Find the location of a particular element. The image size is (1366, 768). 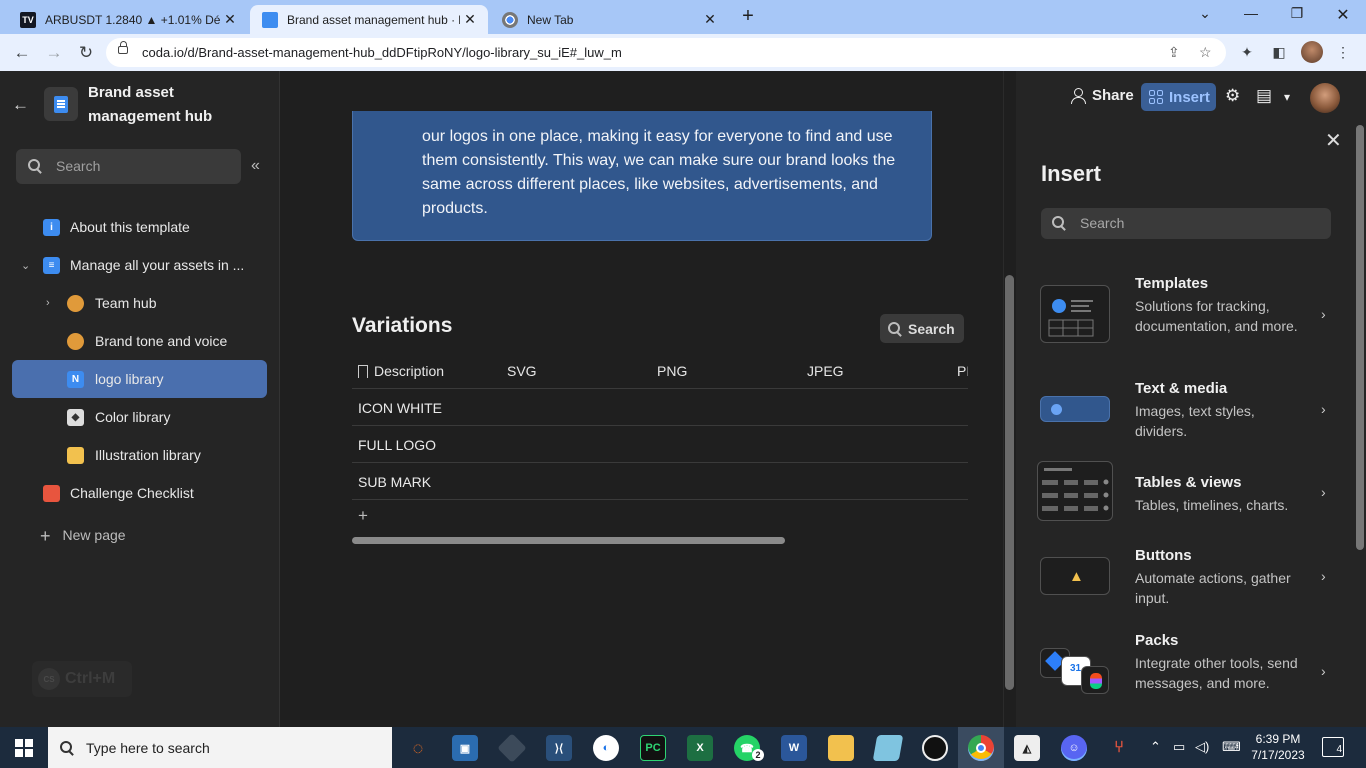

back-icon: ← is located at coordinates (22, 53).